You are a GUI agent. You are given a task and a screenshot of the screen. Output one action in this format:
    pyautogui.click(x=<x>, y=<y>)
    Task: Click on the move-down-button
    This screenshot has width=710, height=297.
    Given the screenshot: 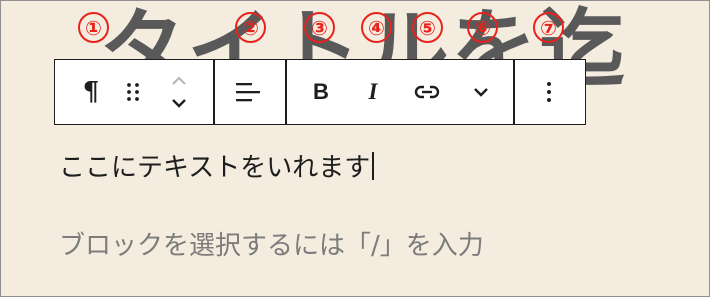 What is the action you would take?
    pyautogui.click(x=179, y=106)
    